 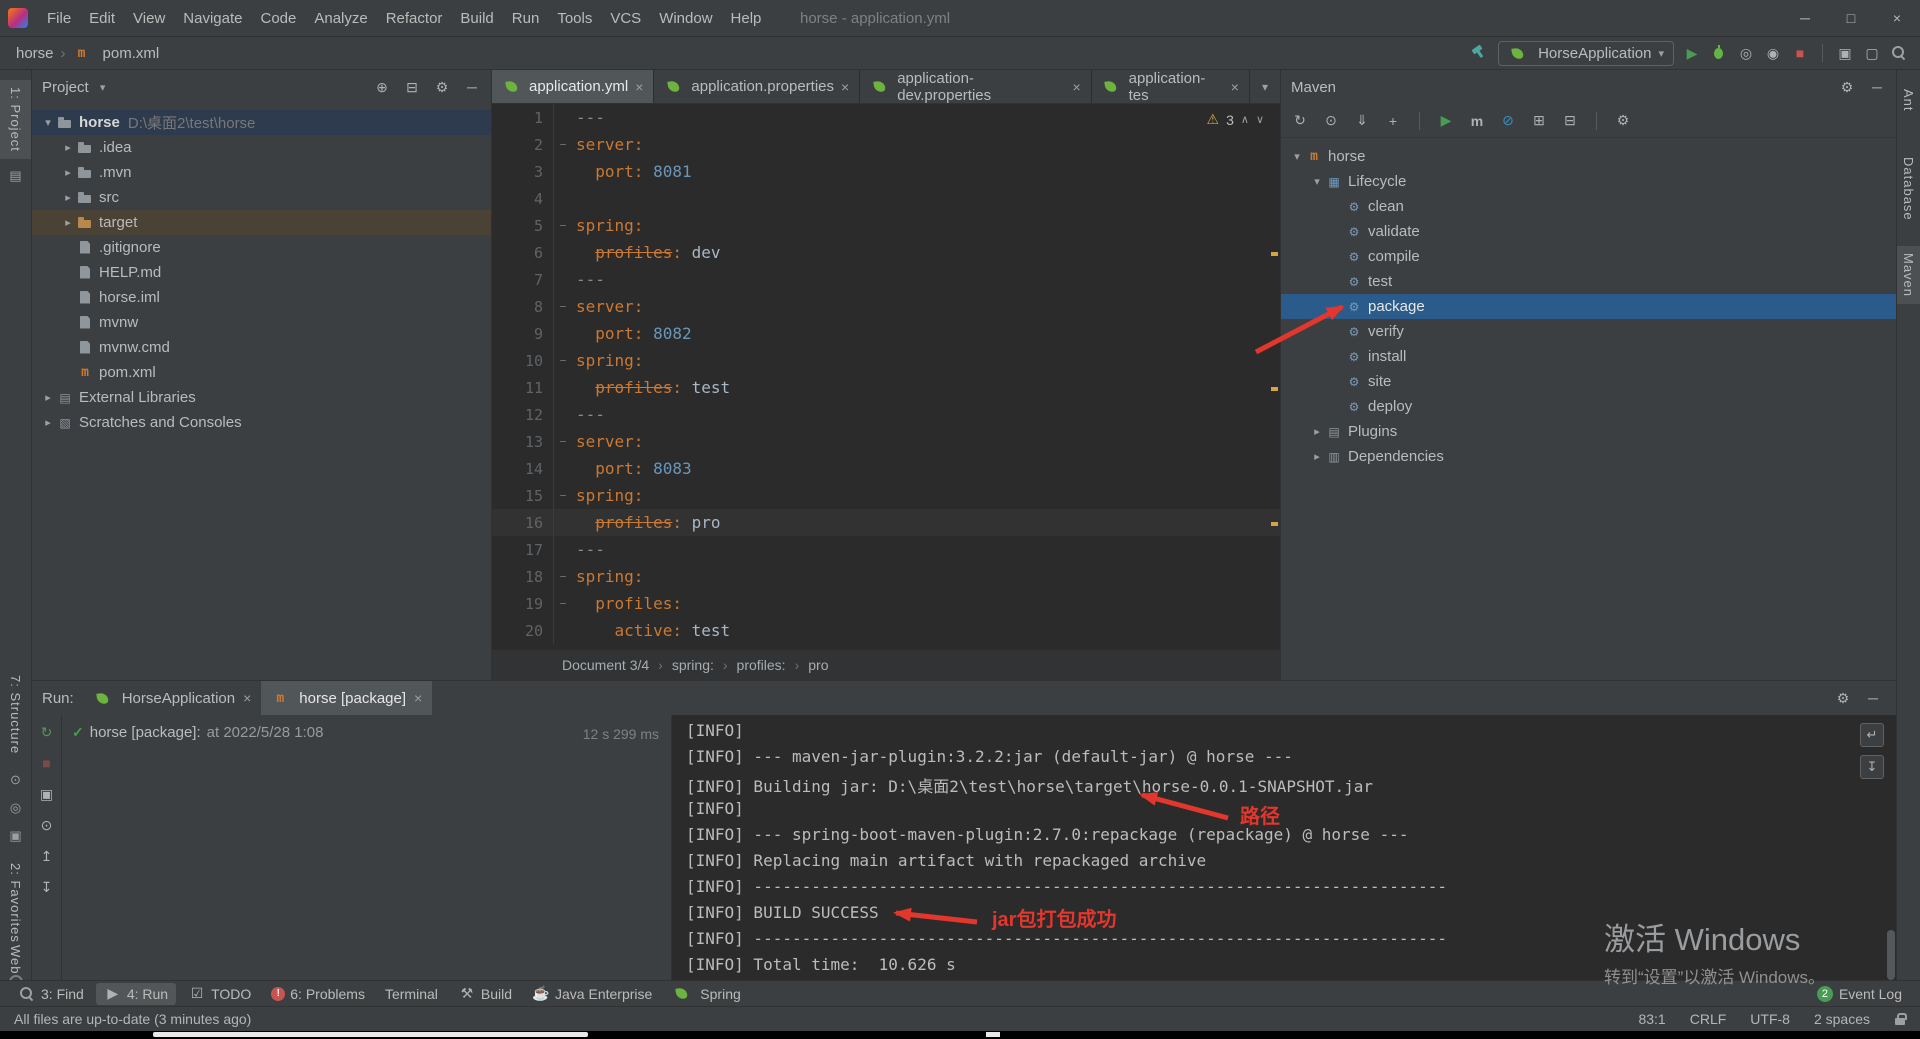 What do you see at coordinates (1260, 119) in the screenshot?
I see `next-warning-icon: ∨` at bounding box center [1260, 119].